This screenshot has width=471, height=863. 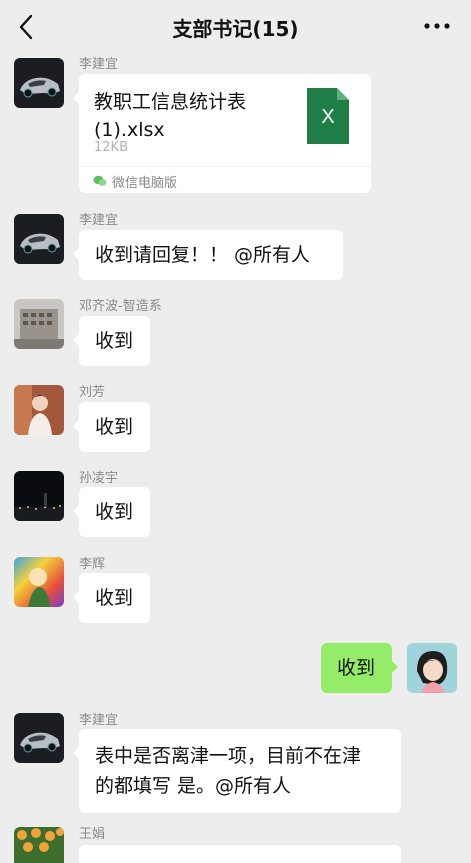 I want to click on file-size: 12KB, so click(x=111, y=147).